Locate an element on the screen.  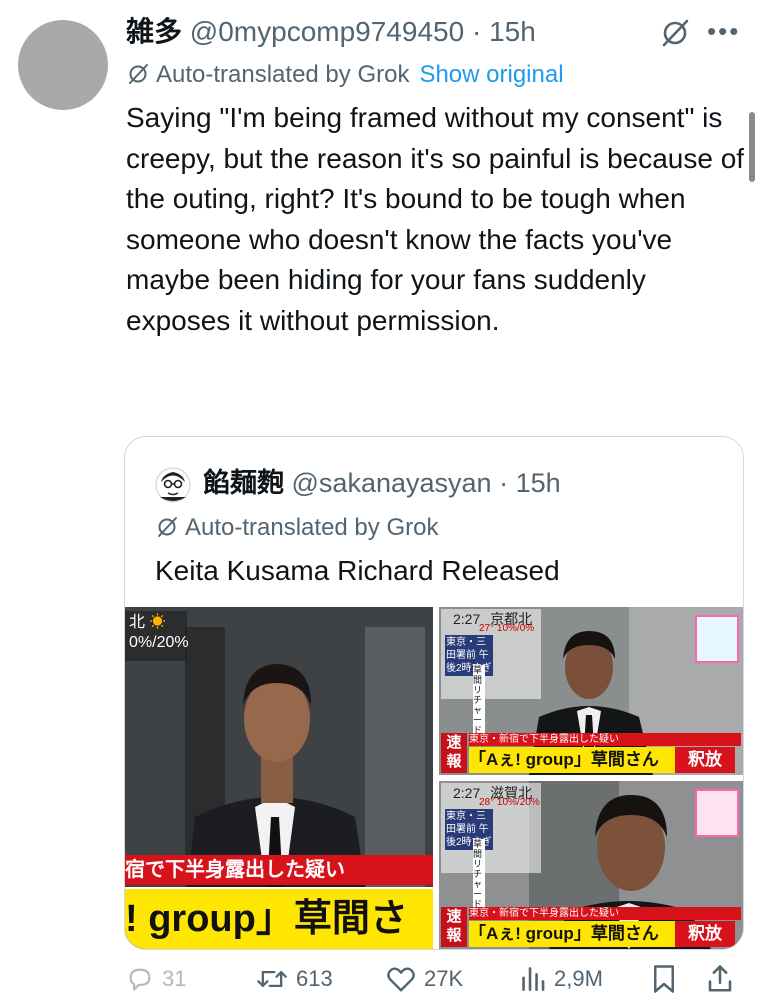
more-icon: ••• is located at coordinates (727, 33).